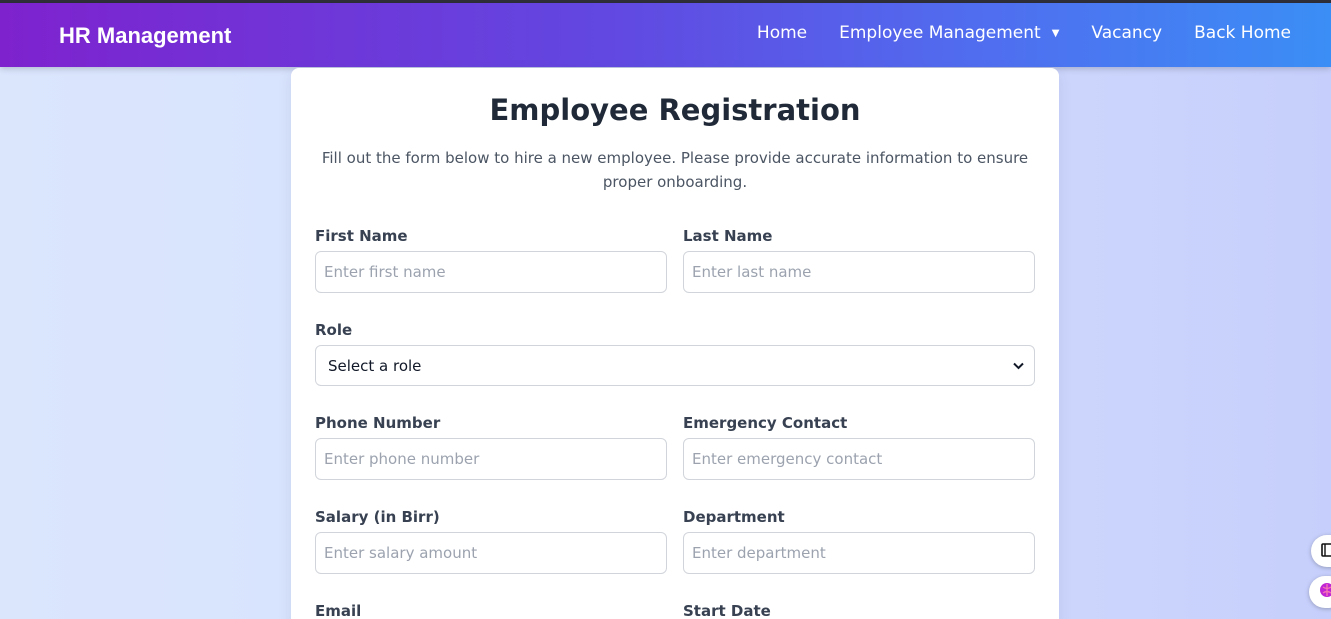 Image resolution: width=1331 pixels, height=619 pixels. Describe the element at coordinates (859, 272) in the screenshot. I see `last-name-input` at that location.